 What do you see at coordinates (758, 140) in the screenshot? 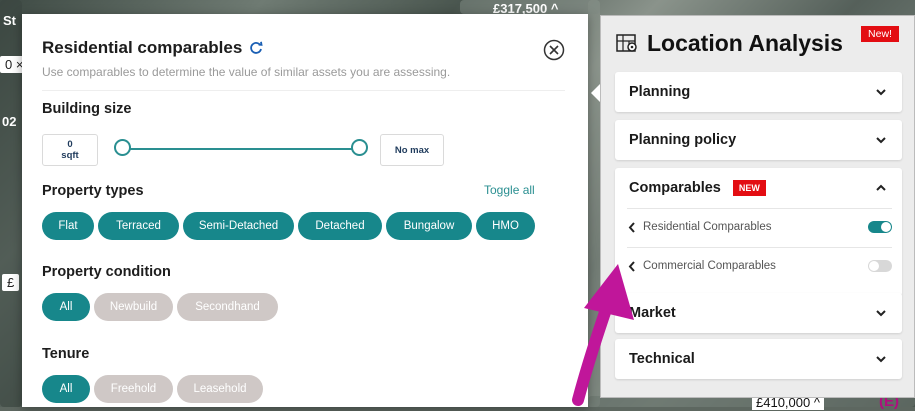
I see `accordion-planning-policy: Planning policy` at bounding box center [758, 140].